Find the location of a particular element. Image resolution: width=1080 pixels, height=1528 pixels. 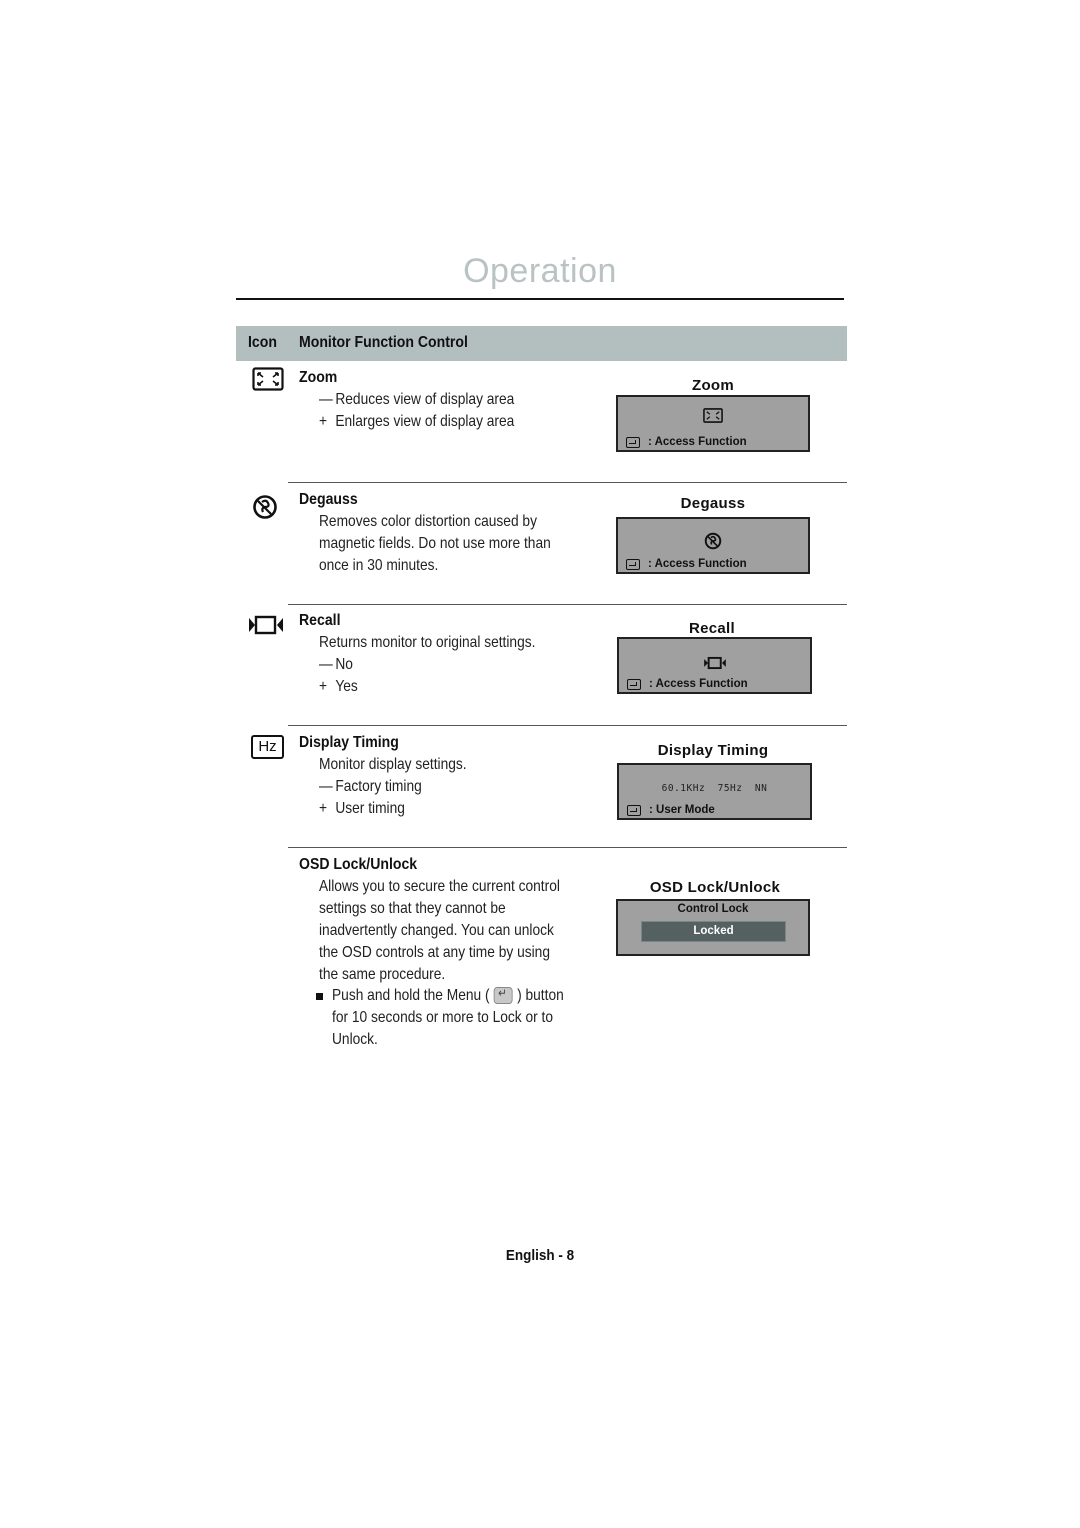

zoom-osd-box: : Access Function is located at coordinates (713, 423).